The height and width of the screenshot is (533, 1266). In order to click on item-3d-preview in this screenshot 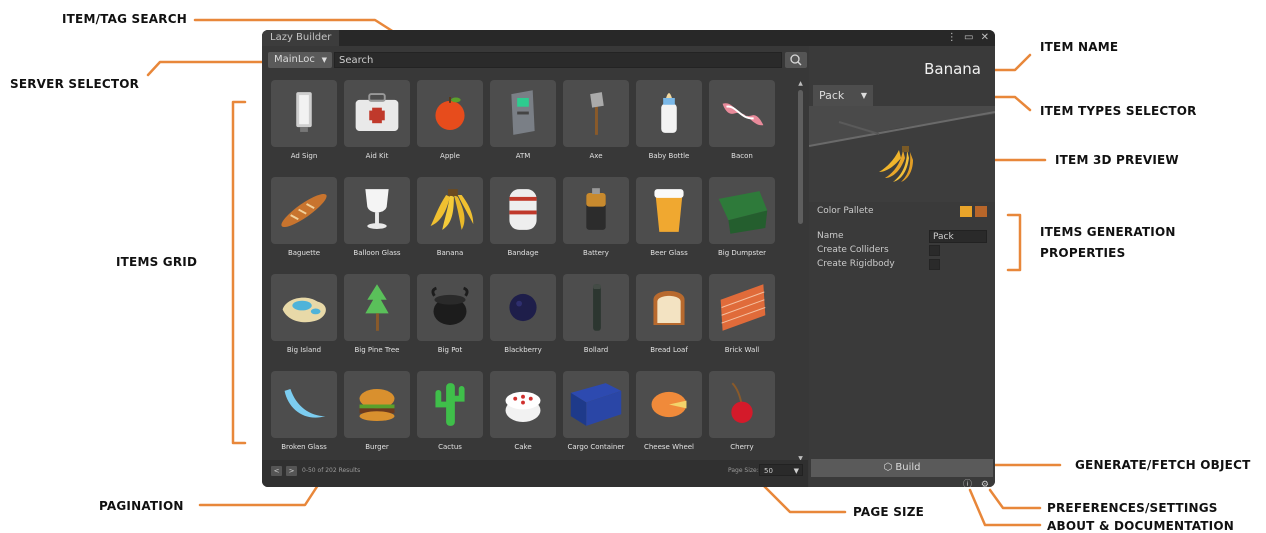, I will do `click(902, 154)`.